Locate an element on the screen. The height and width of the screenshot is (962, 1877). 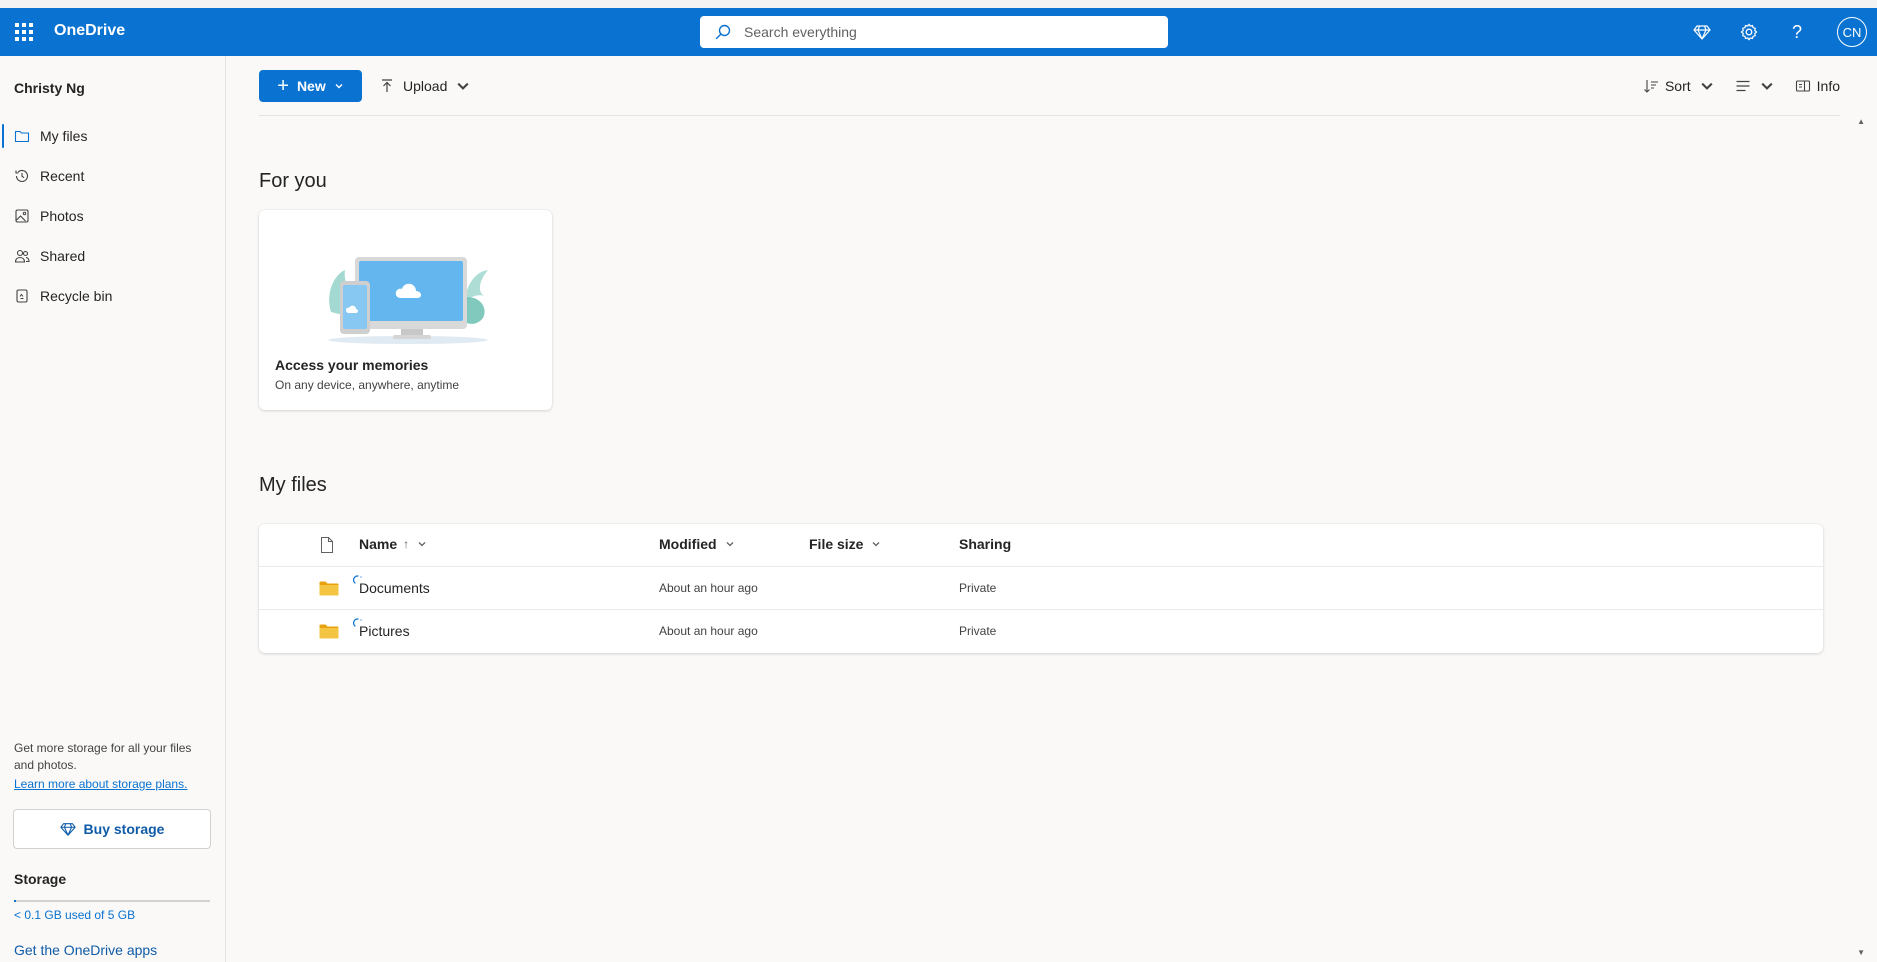
get-apps-link: Get the OneDrive apps is located at coordinates (85, 950).